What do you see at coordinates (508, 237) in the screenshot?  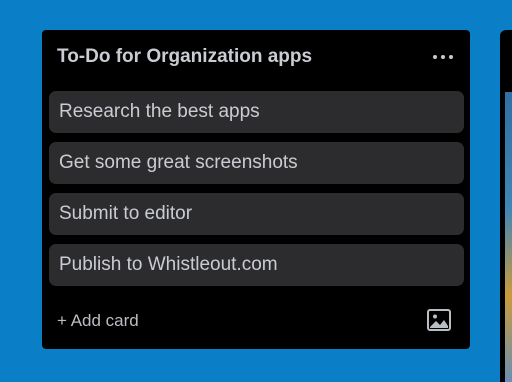 I see `next-list-cover-image` at bounding box center [508, 237].